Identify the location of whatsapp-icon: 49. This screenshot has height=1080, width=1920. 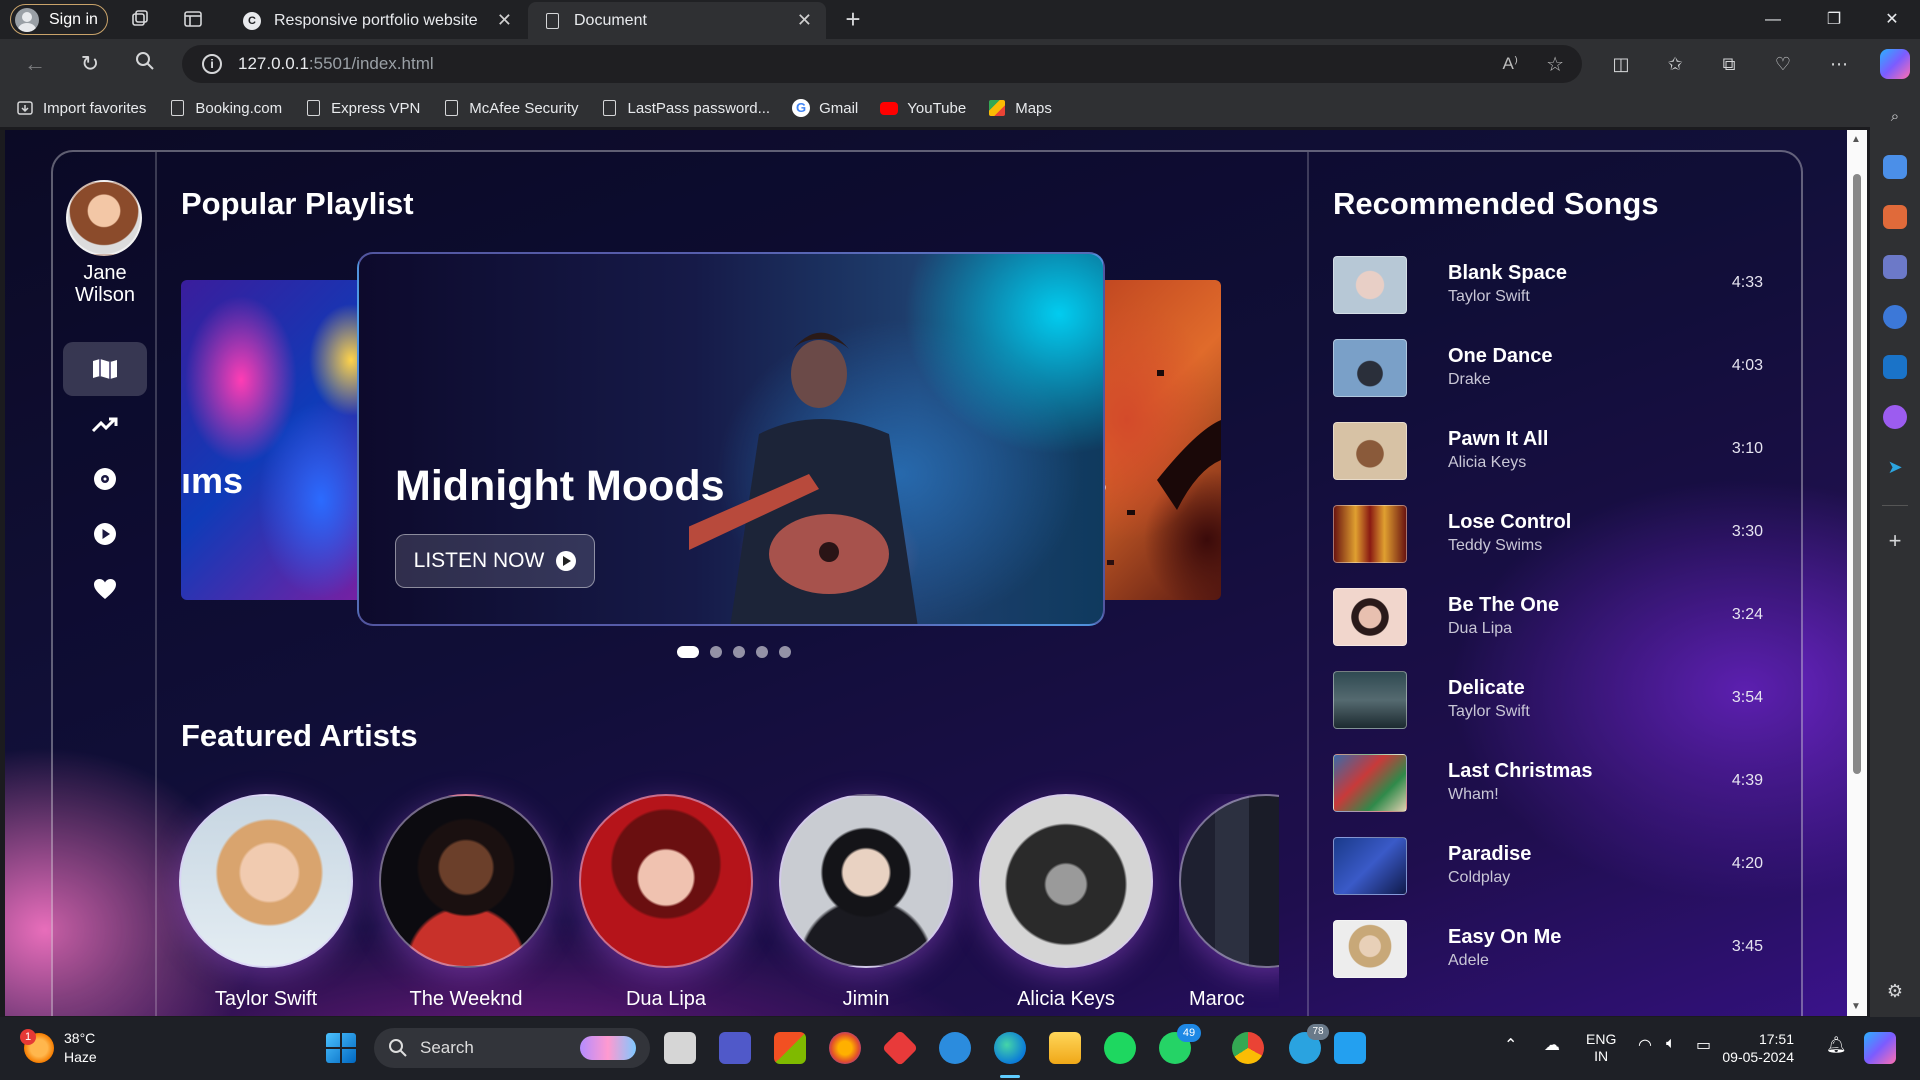
(1180, 1044).